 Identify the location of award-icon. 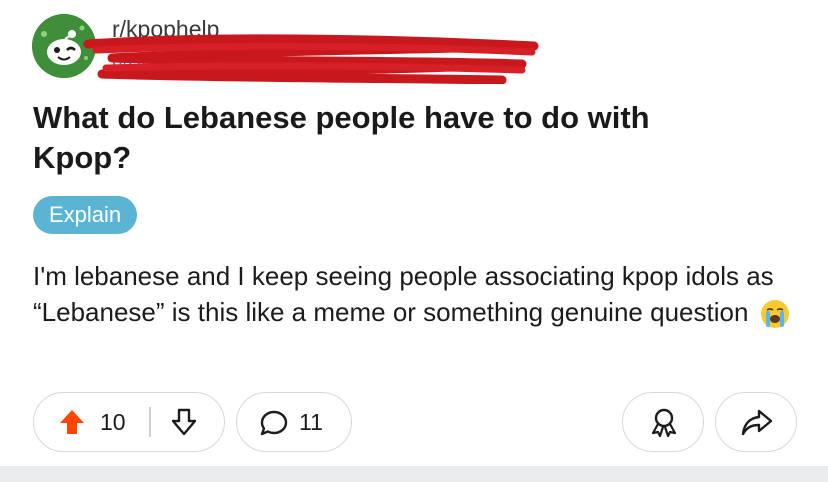
(664, 423).